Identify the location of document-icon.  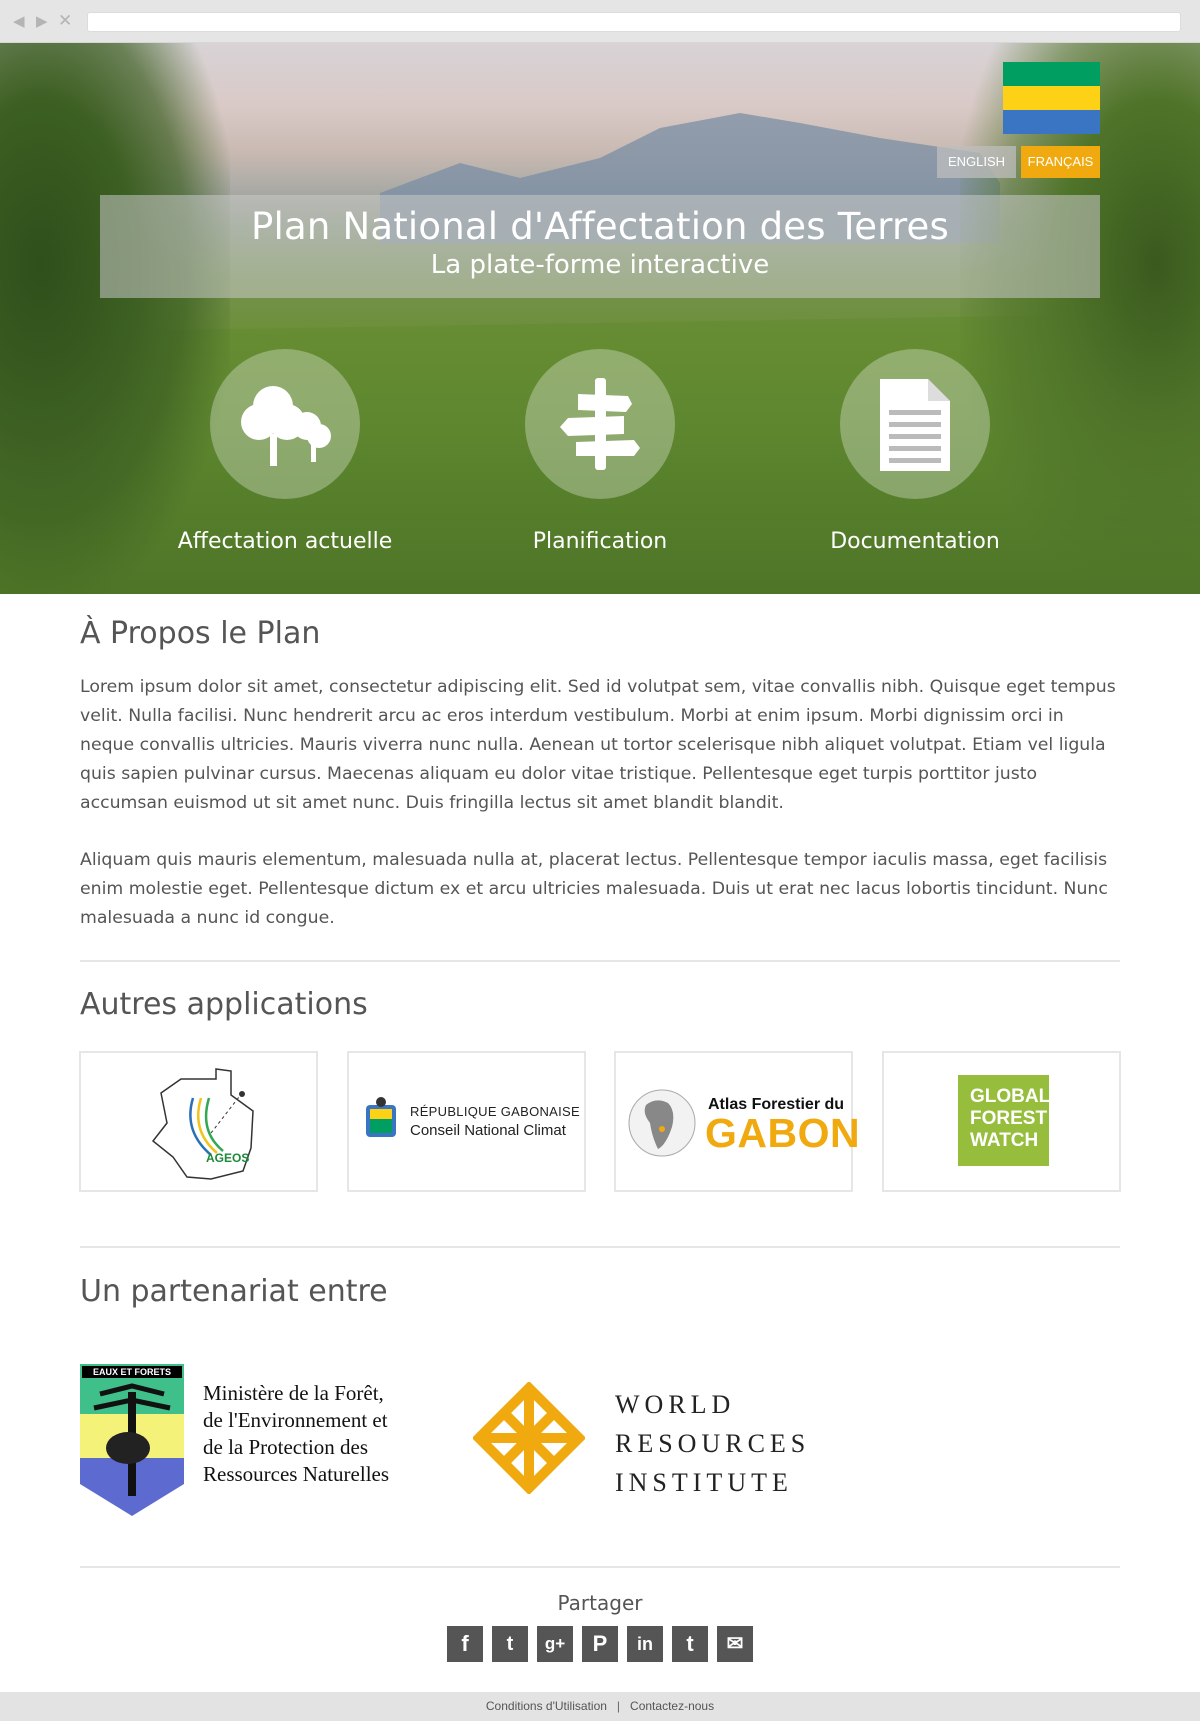
(915, 425).